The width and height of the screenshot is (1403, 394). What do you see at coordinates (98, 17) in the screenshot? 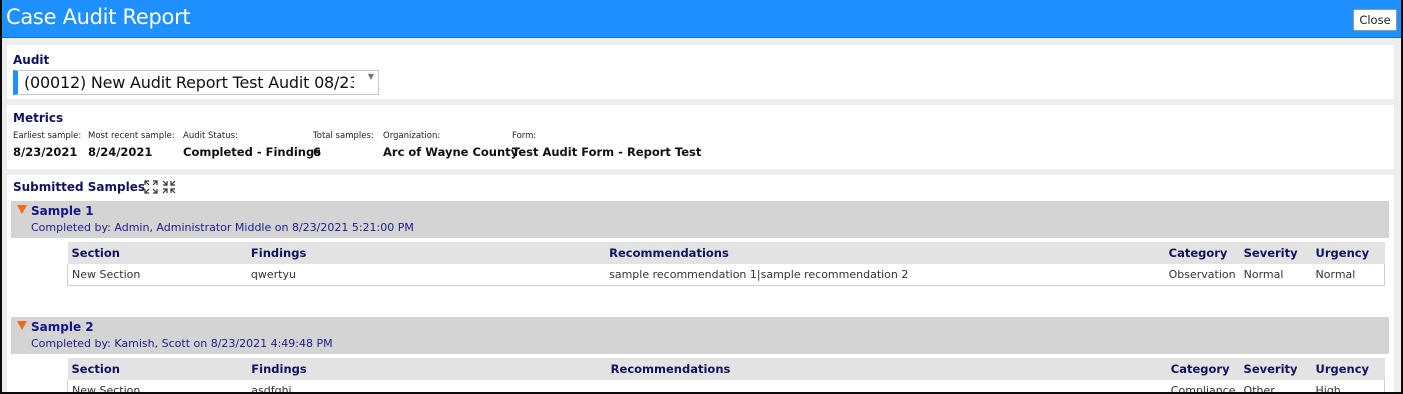
I see `window-title: Case Audit Report` at bounding box center [98, 17].